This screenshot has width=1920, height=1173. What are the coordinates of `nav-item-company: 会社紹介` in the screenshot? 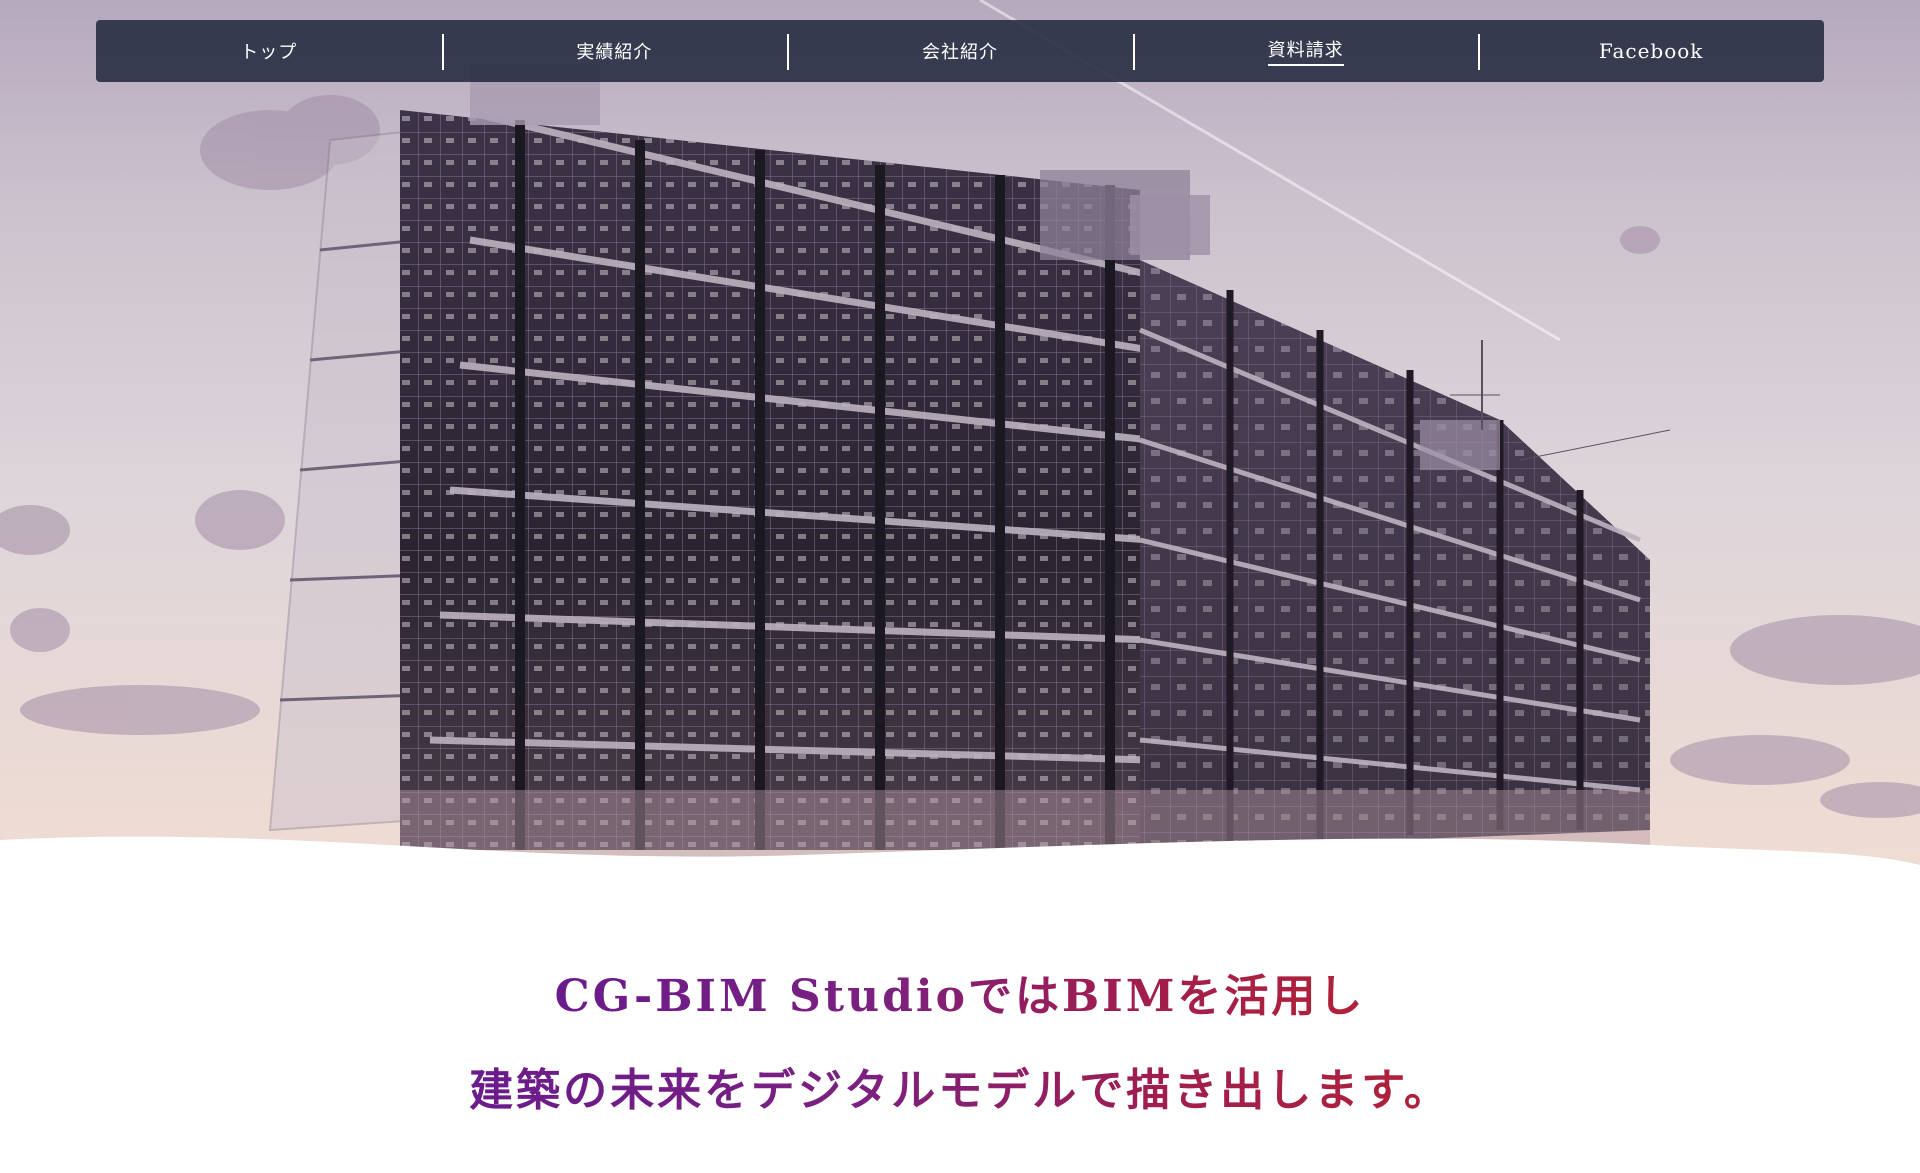 It's located at (960, 51).